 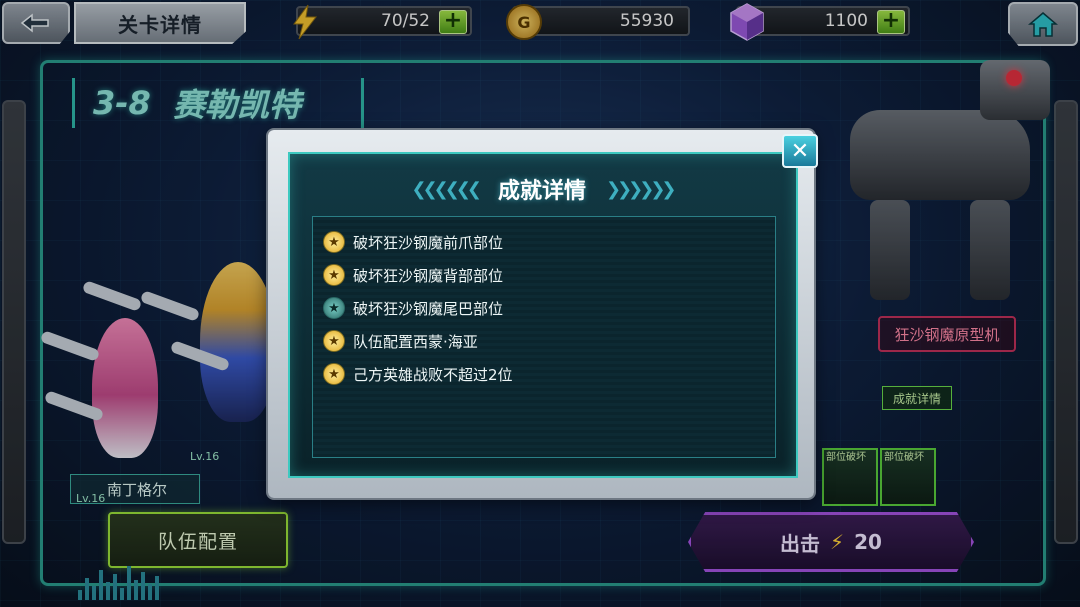 I want to click on chevrons-left-icon: ❮❮❮❮❮❮, so click(x=446, y=189).